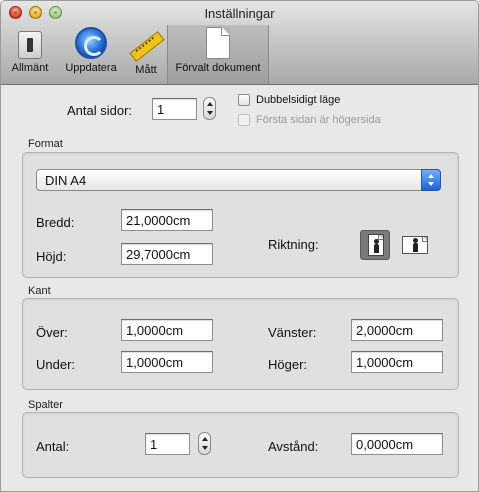  Describe the element at coordinates (56, 364) in the screenshot. I see `margin-bottom-label: Under:` at that location.